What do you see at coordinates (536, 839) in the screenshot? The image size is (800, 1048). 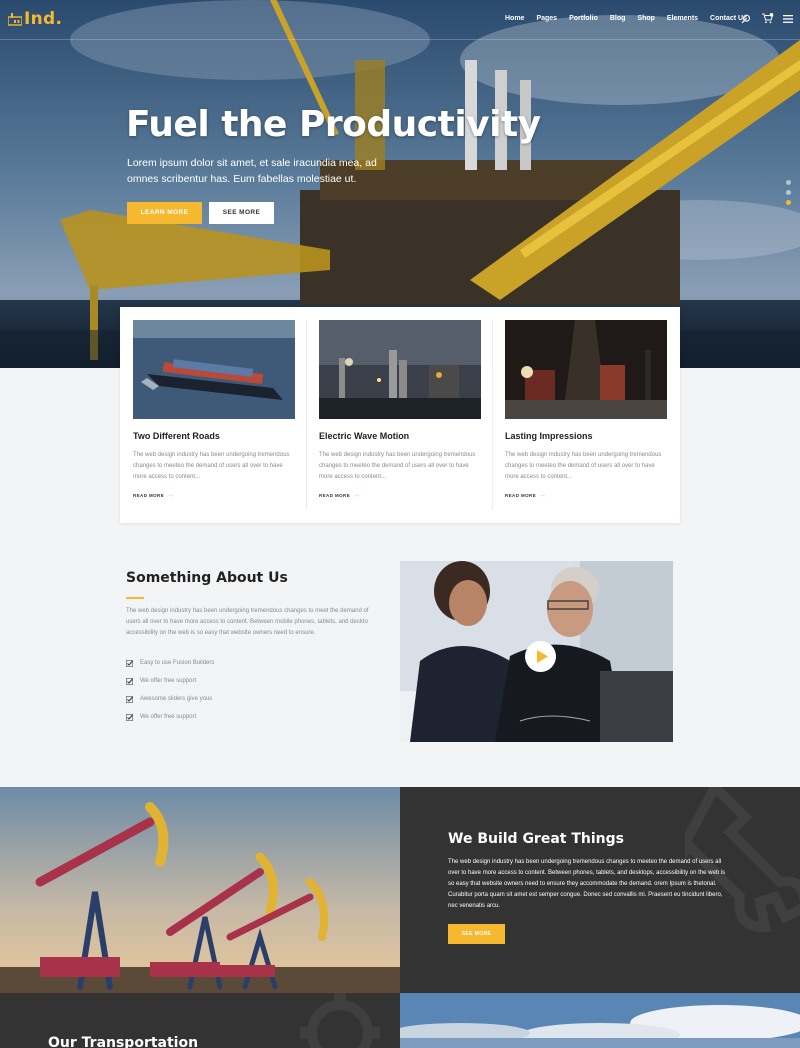 I see `build-title: We Build Great Things` at bounding box center [536, 839].